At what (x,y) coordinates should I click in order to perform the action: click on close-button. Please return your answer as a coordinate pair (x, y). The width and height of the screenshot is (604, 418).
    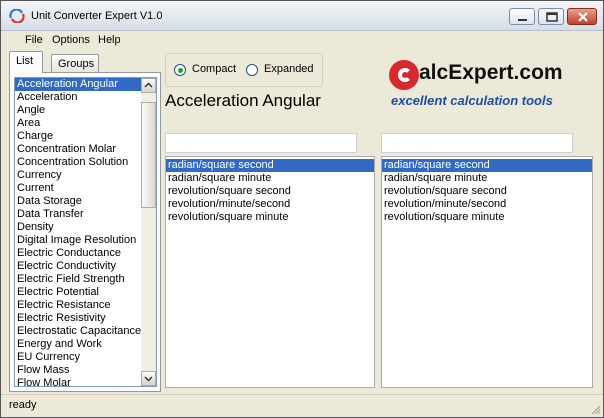
    Looking at the image, I should click on (582, 16).